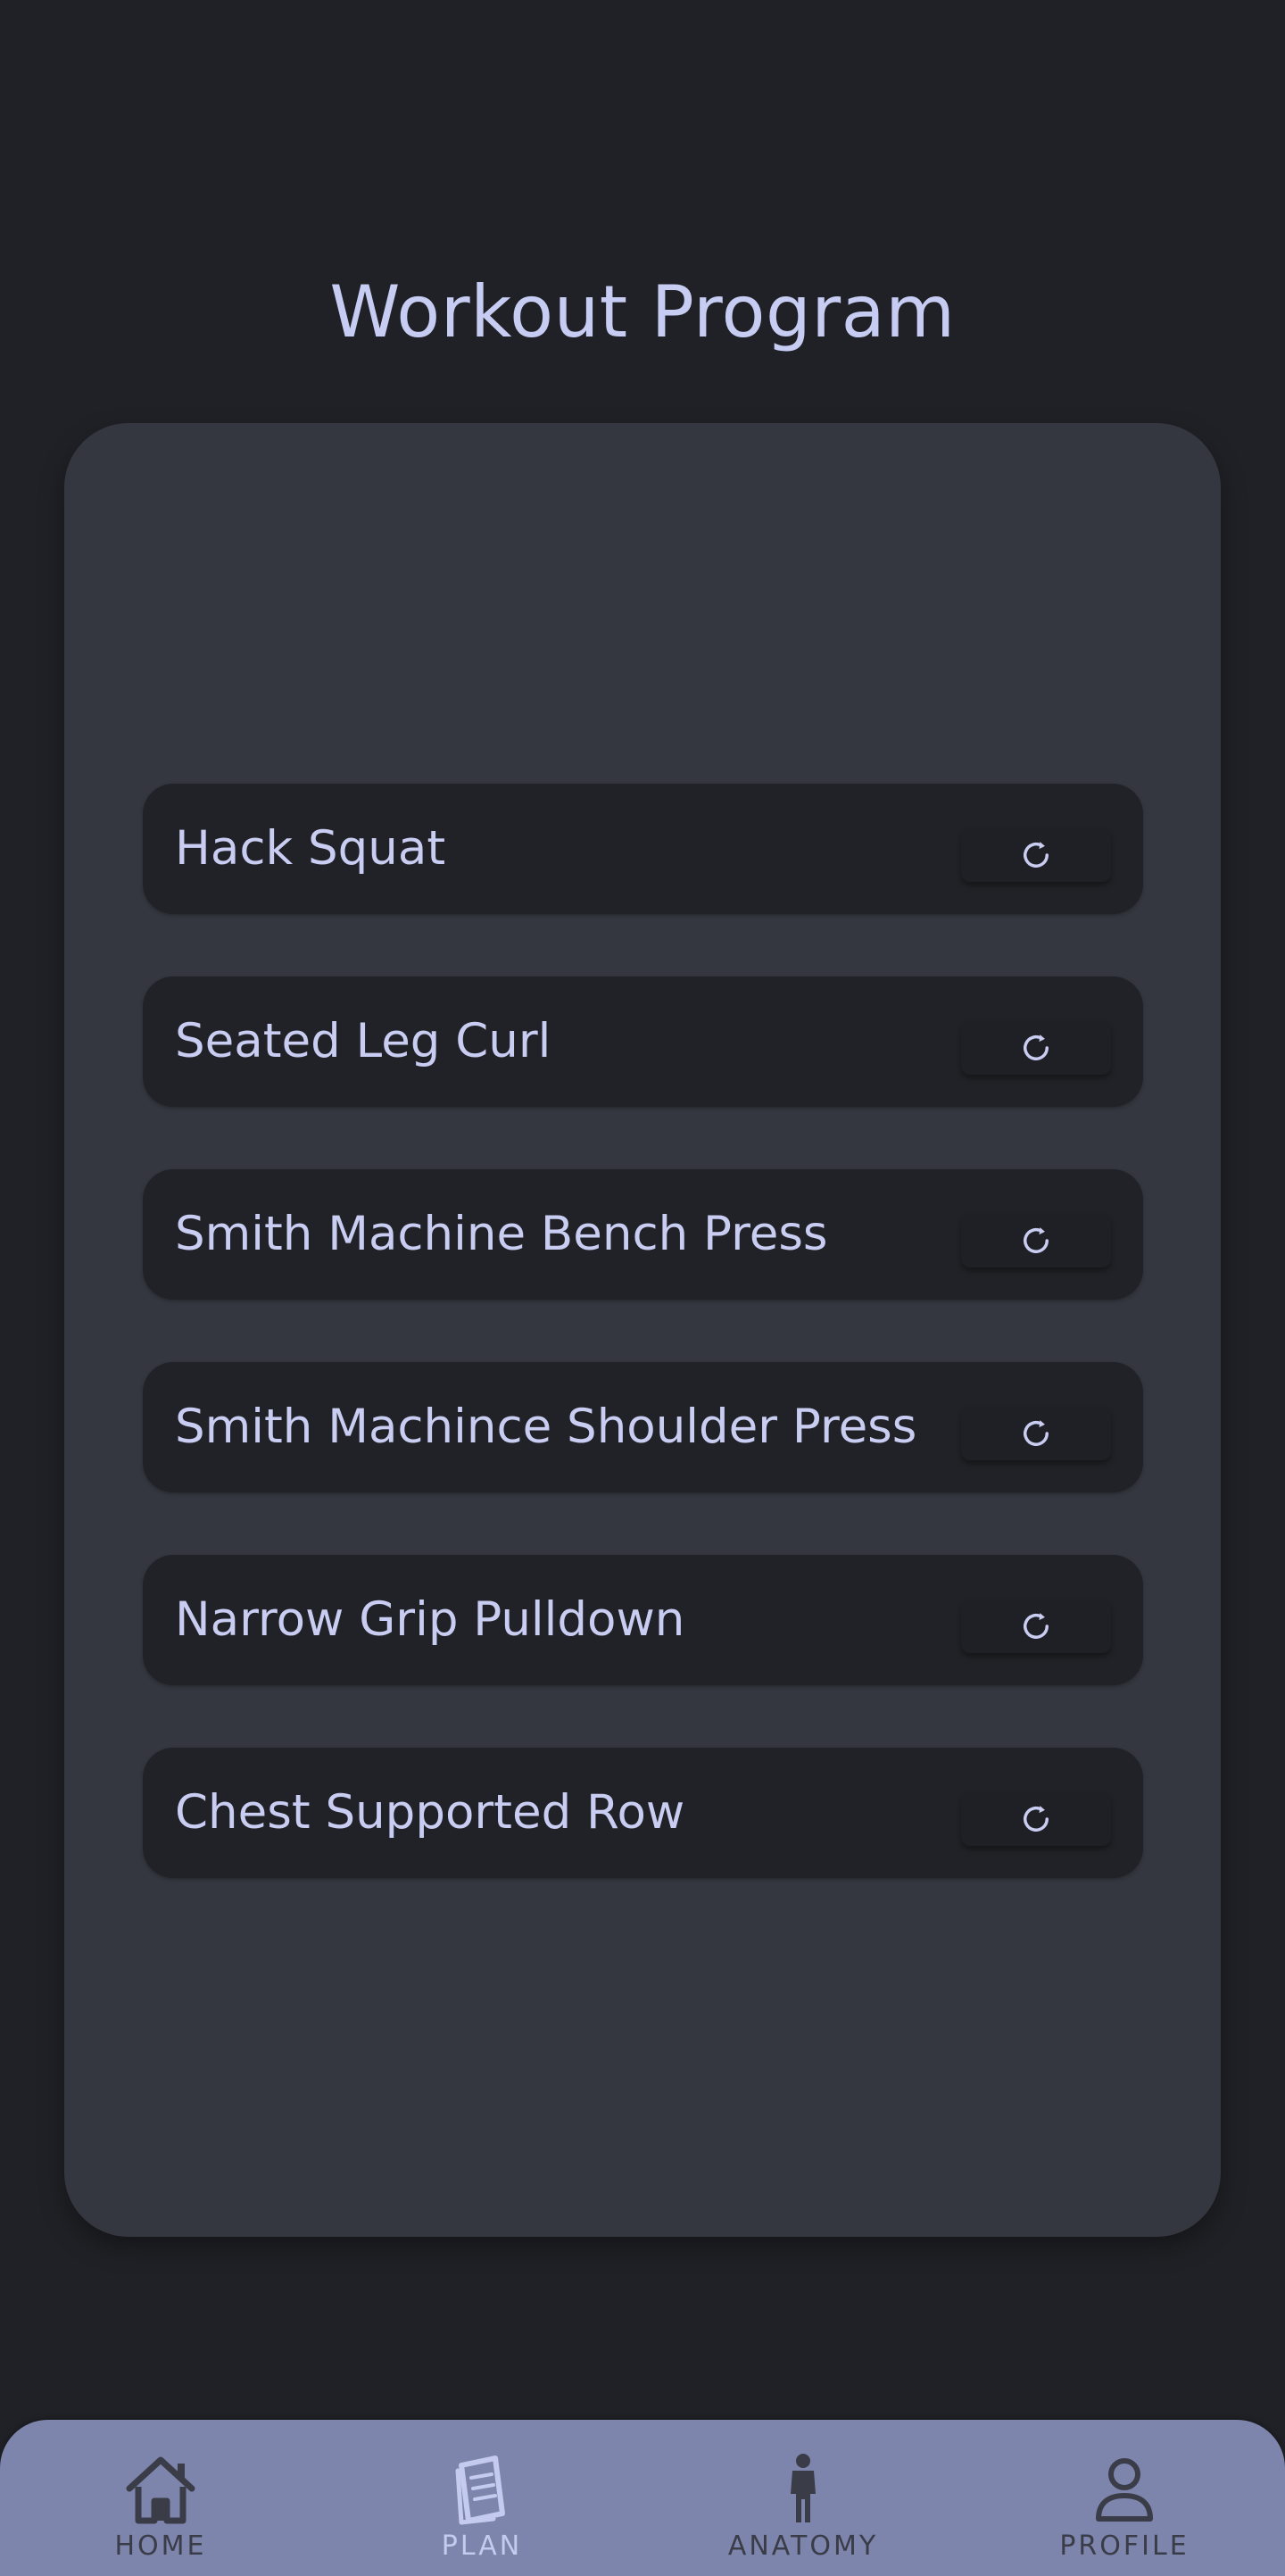 This screenshot has height=2576, width=1285. I want to click on exercise-label: Smith Machine Bench Press, so click(501, 1234).